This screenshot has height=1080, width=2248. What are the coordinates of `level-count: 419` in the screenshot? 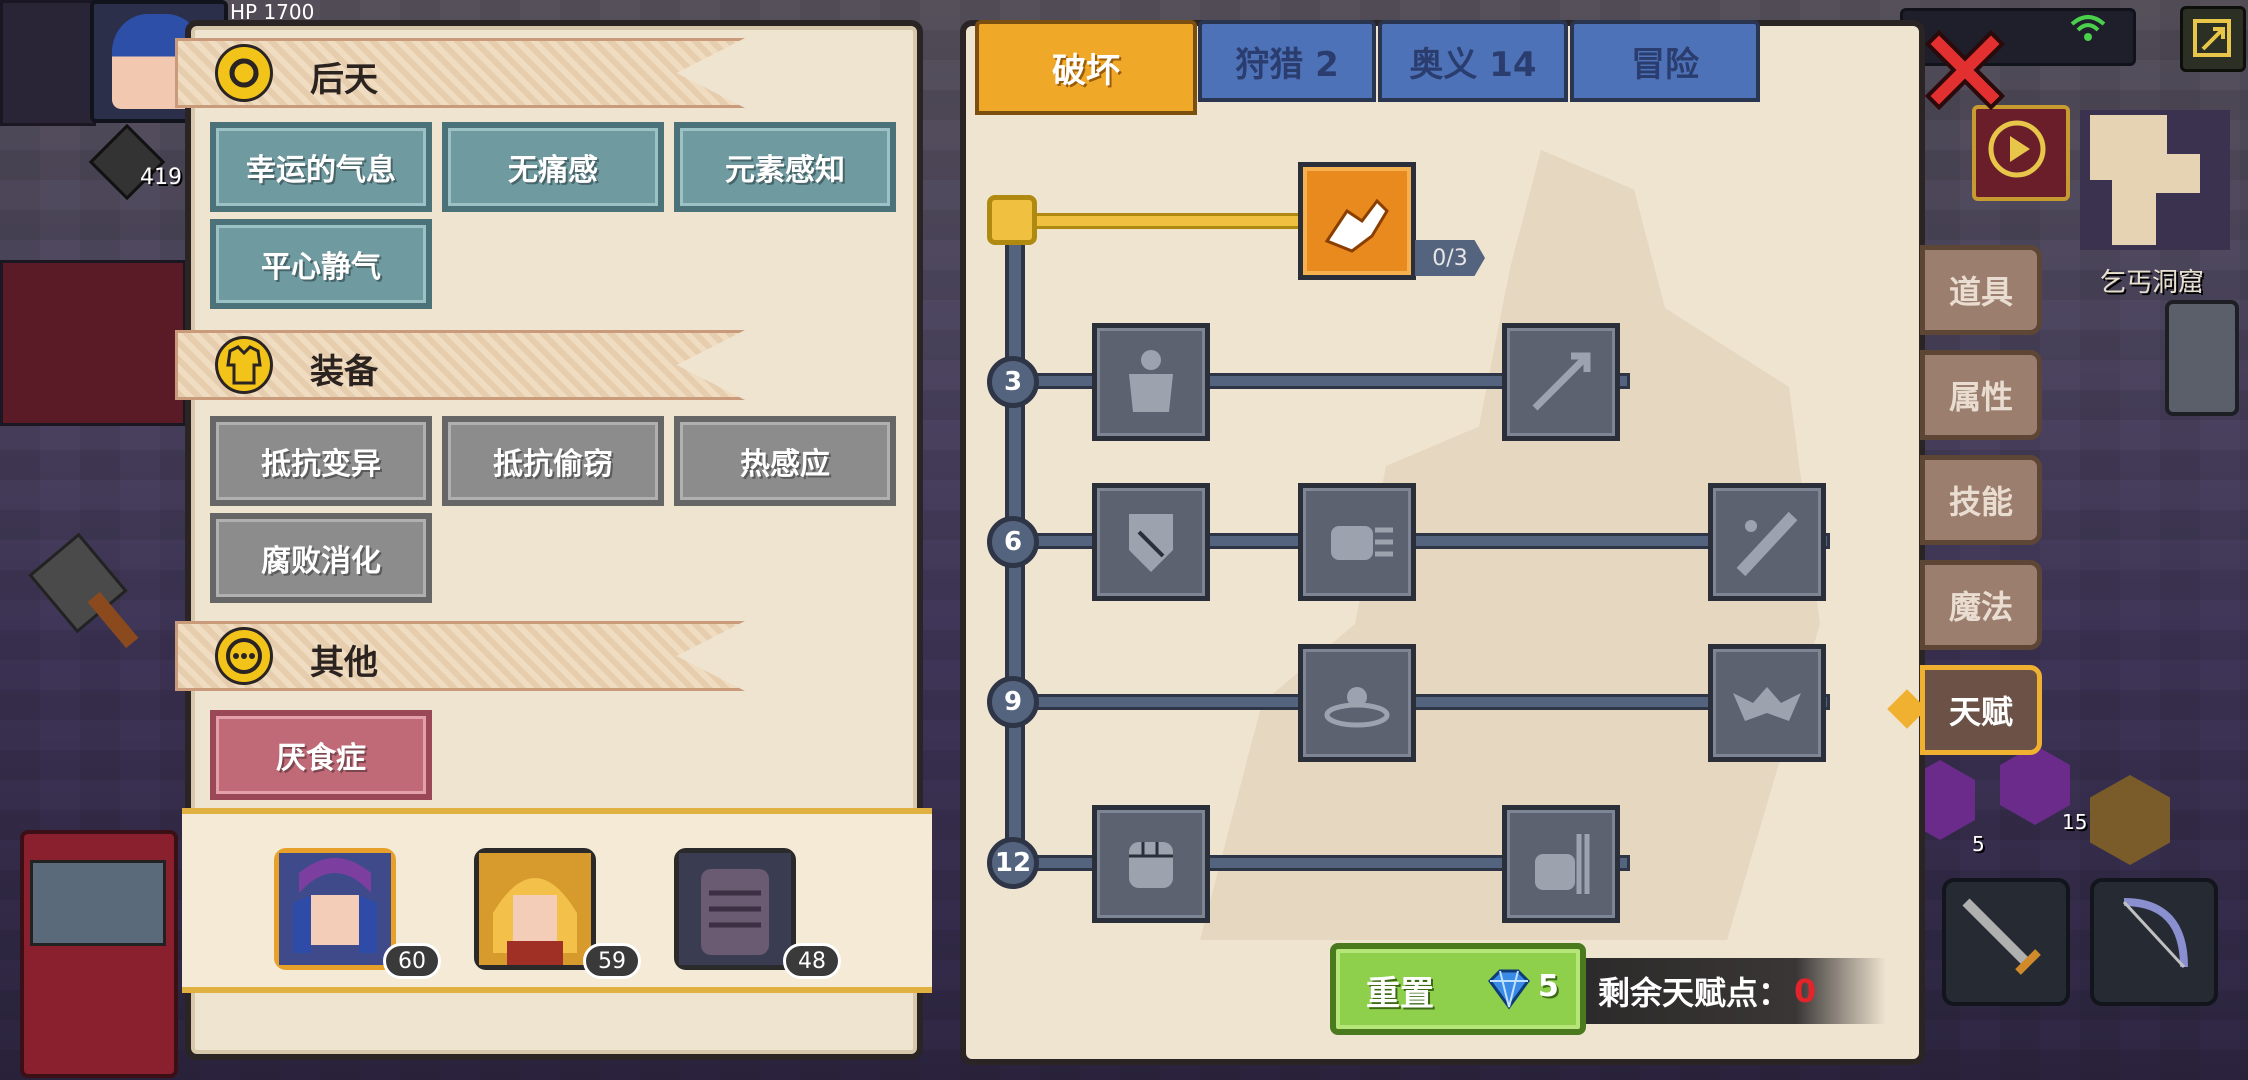 It's located at (161, 177).